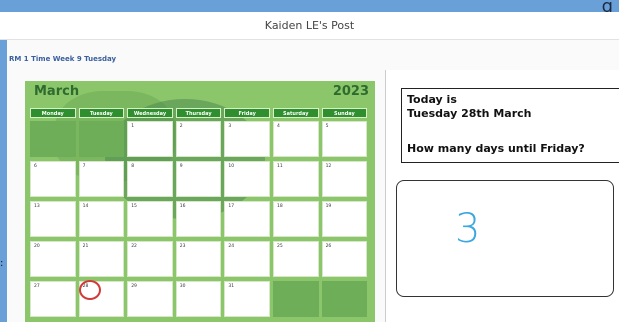 This screenshot has height=322, width=619. What do you see at coordinates (134, 286) in the screenshot?
I see `day-number: 29` at bounding box center [134, 286].